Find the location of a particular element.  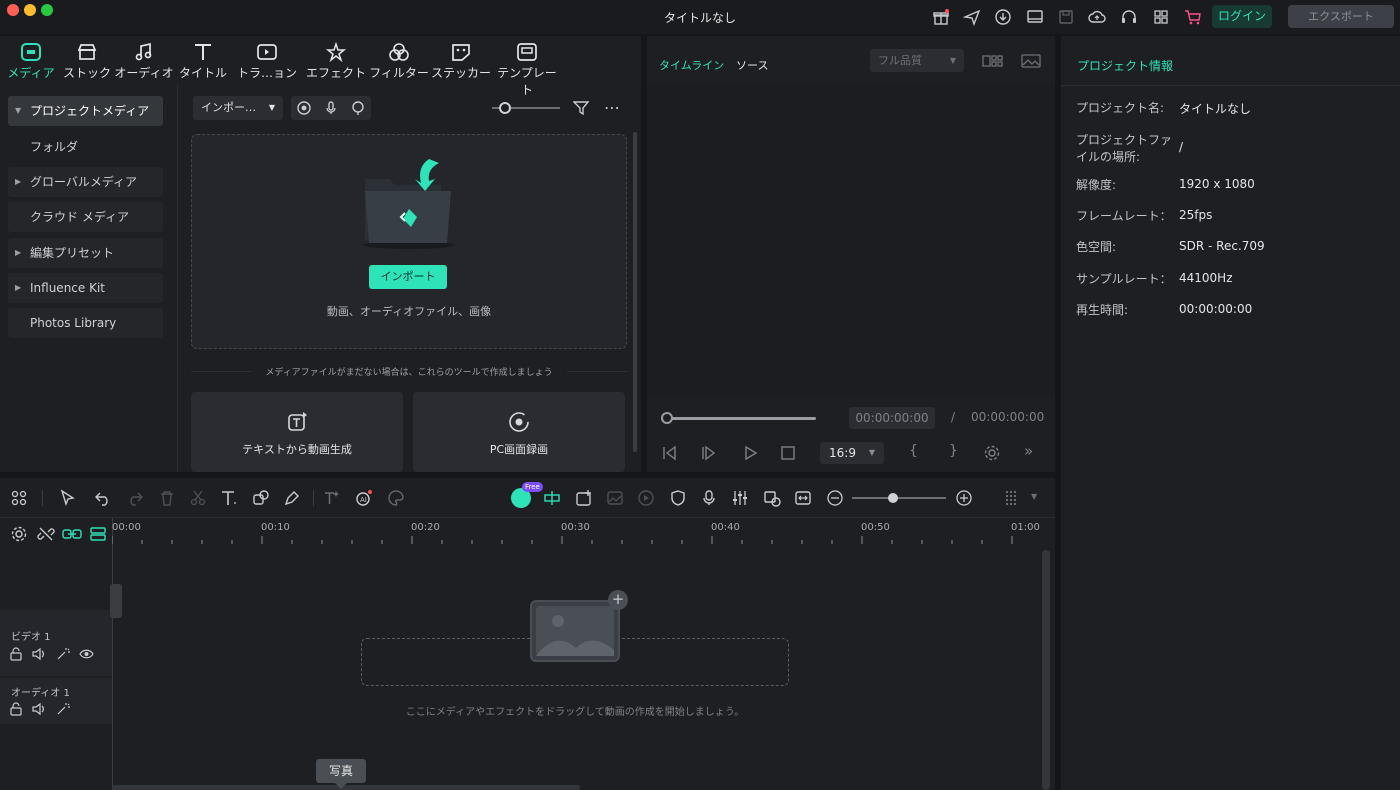

audio-mixer-icon is located at coordinates (740, 498).